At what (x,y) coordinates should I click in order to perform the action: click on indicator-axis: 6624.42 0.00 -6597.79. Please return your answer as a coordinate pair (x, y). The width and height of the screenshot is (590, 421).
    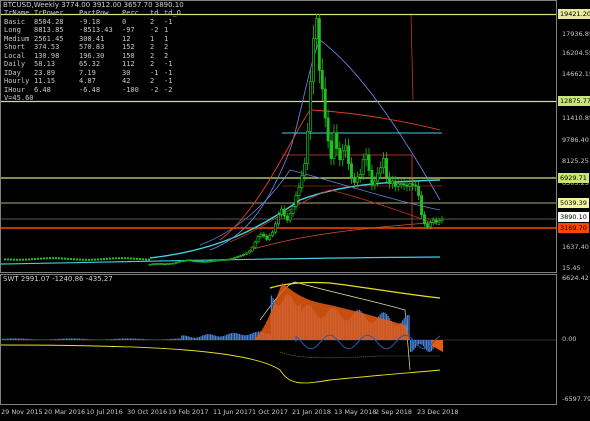
    Looking at the image, I should click on (574, 340).